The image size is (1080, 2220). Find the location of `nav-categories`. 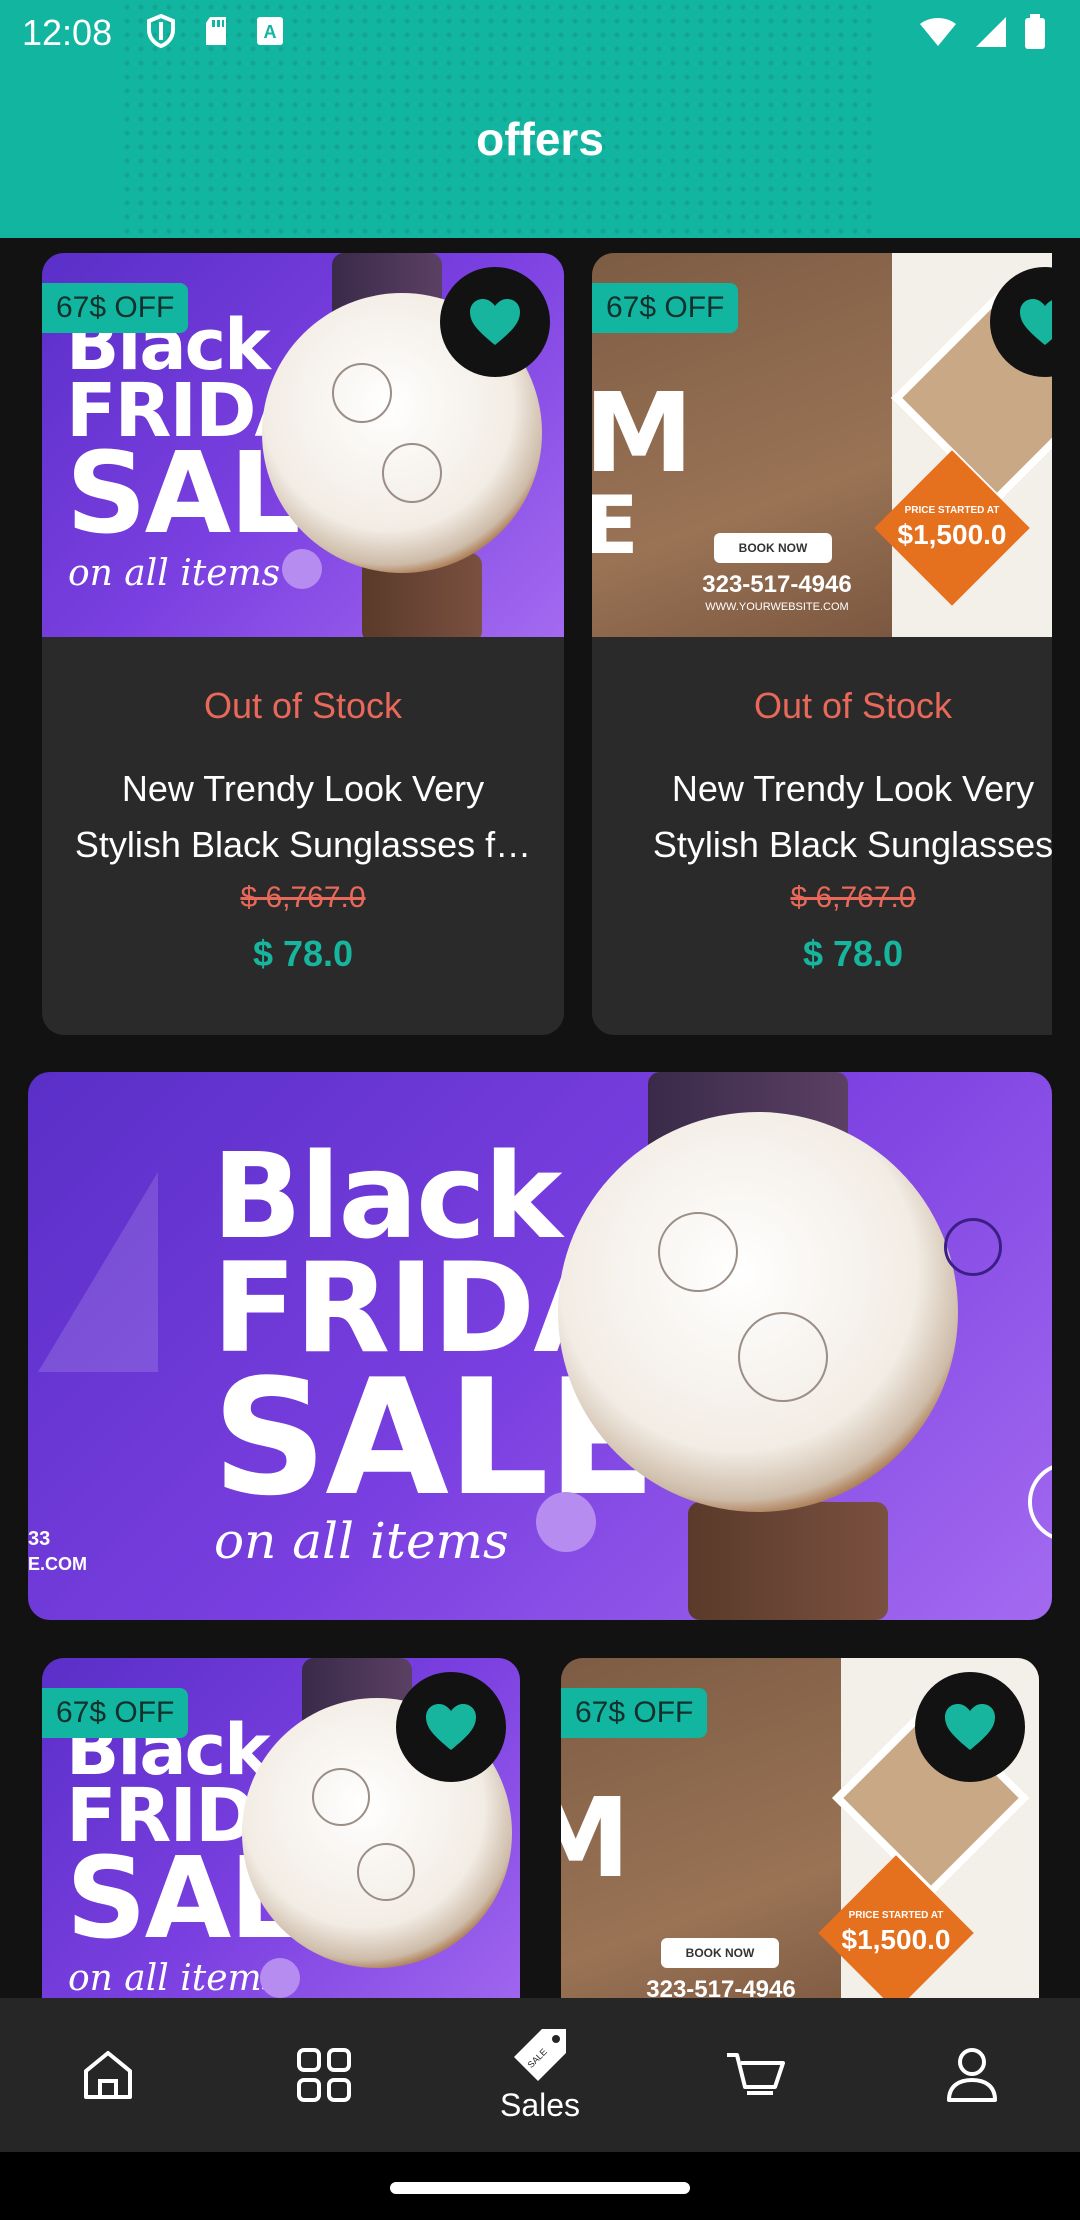

nav-categories is located at coordinates (324, 2075).